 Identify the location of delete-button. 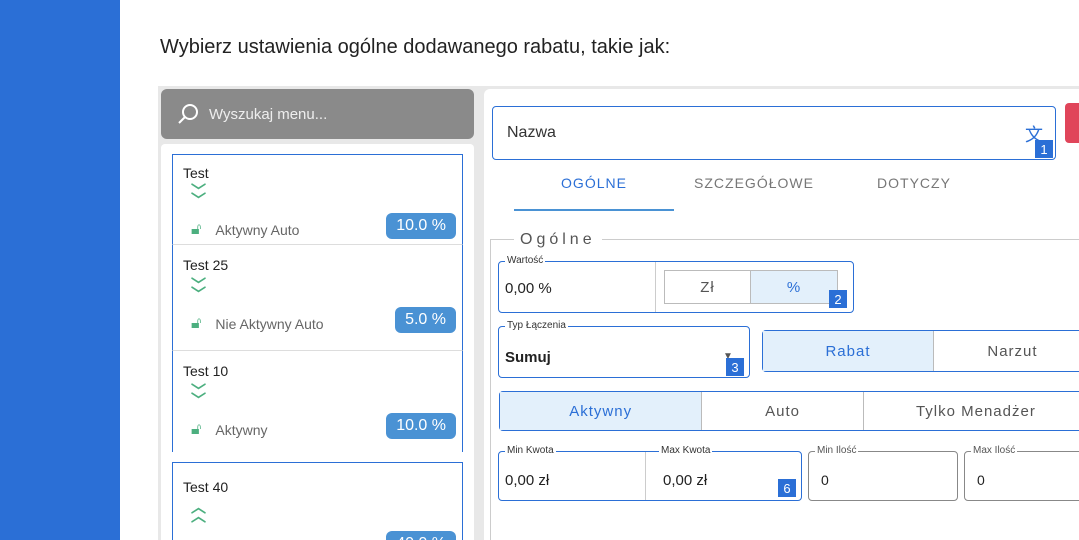
(1072, 123).